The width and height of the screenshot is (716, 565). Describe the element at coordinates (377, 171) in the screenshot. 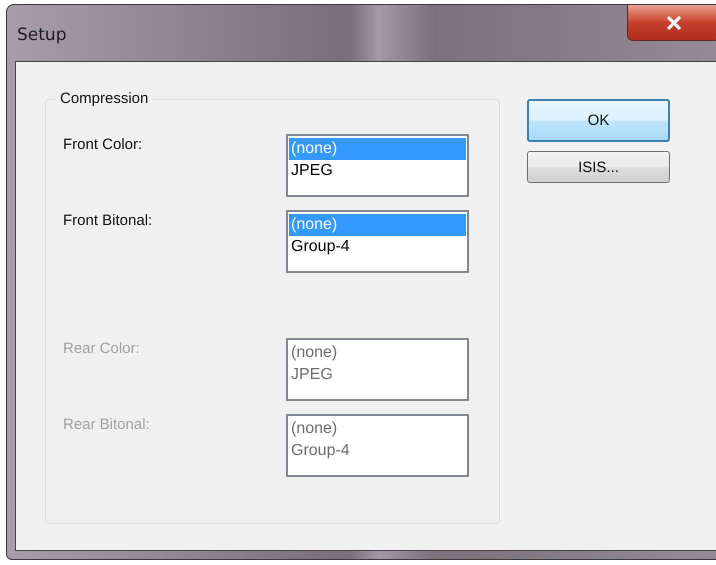

I see `list-item: JPEG` at that location.